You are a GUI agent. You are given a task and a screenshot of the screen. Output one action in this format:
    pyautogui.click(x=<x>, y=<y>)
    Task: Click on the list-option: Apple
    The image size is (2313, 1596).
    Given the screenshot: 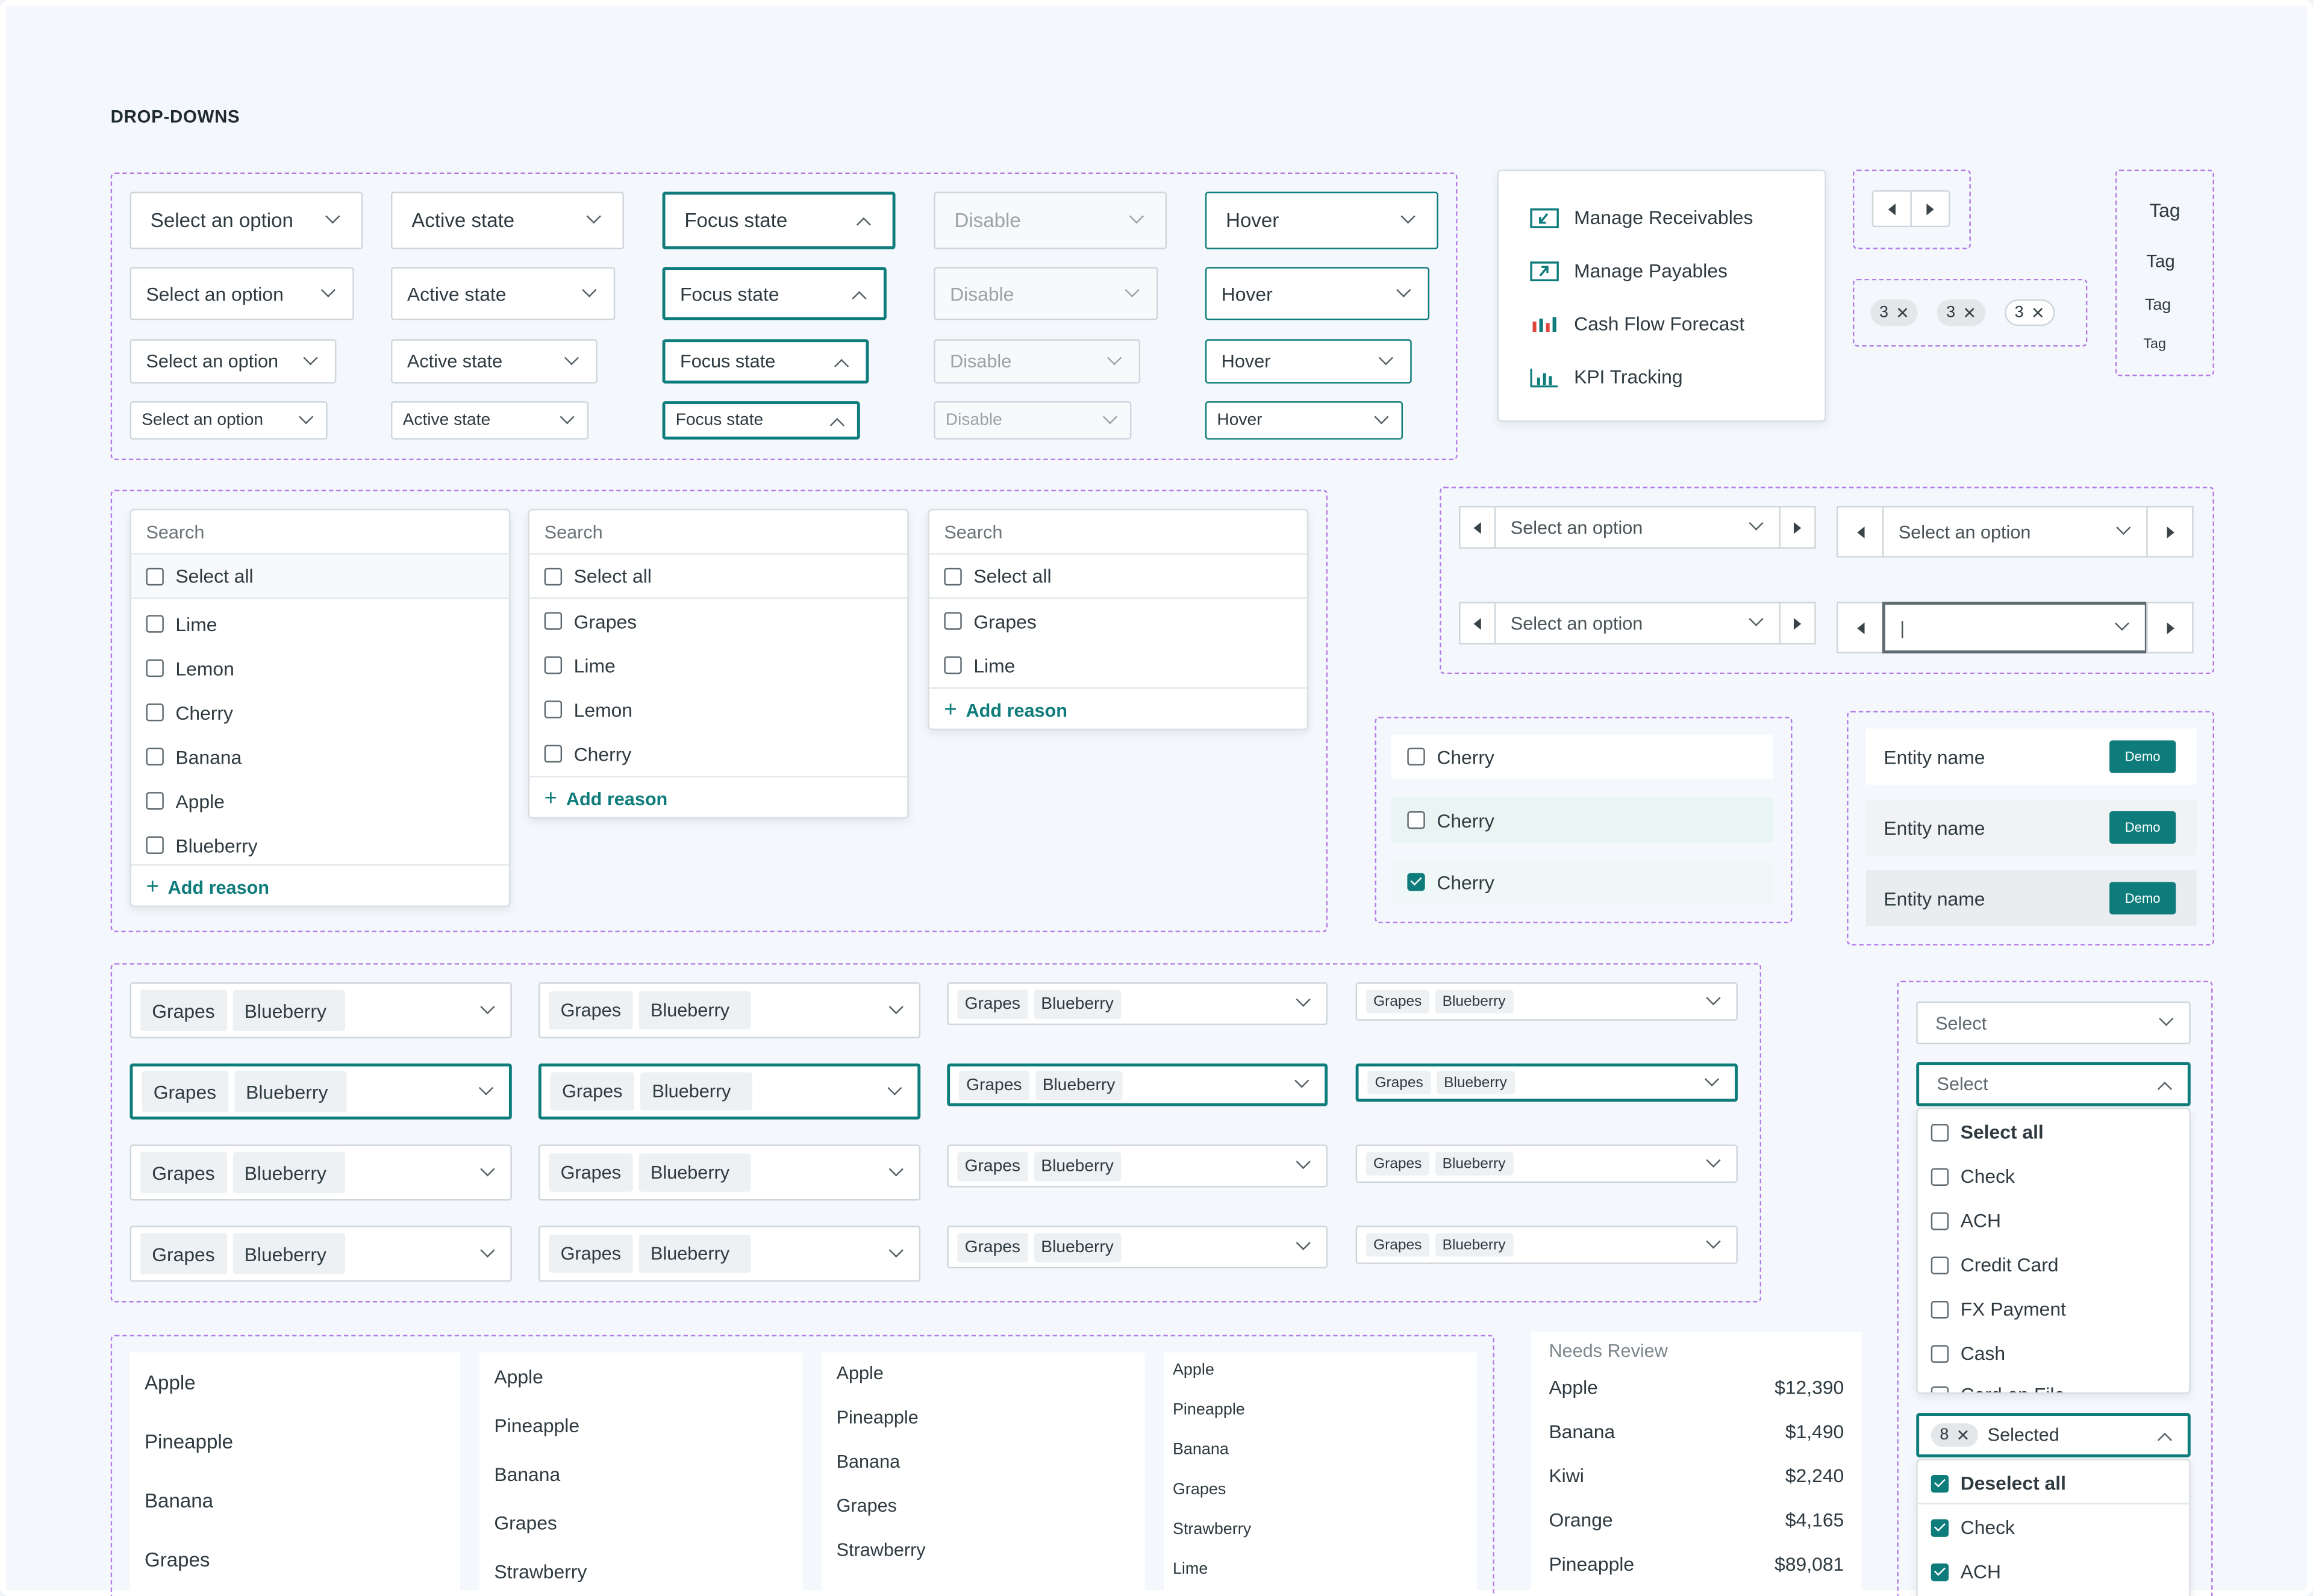 What is the action you would take?
    pyautogui.click(x=320, y=801)
    